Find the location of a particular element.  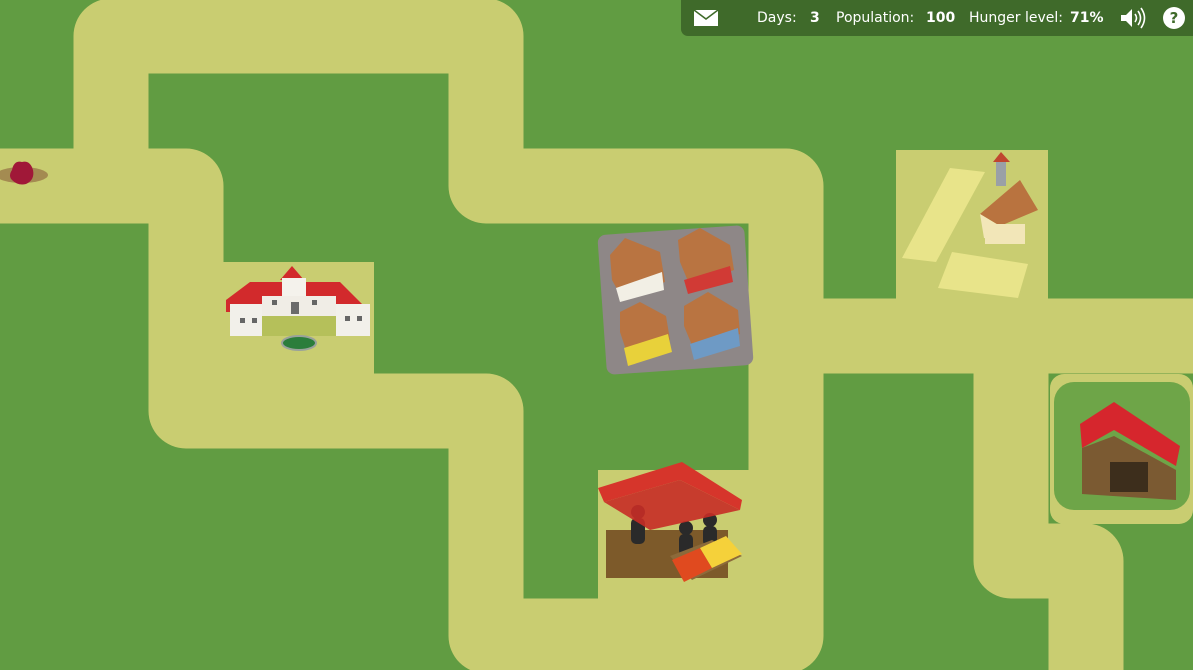

houses-building is located at coordinates (675, 300).